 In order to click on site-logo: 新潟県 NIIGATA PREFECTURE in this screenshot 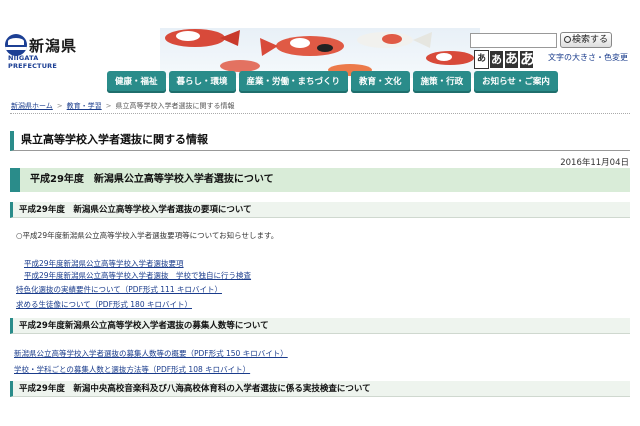, I will do `click(45, 51)`.